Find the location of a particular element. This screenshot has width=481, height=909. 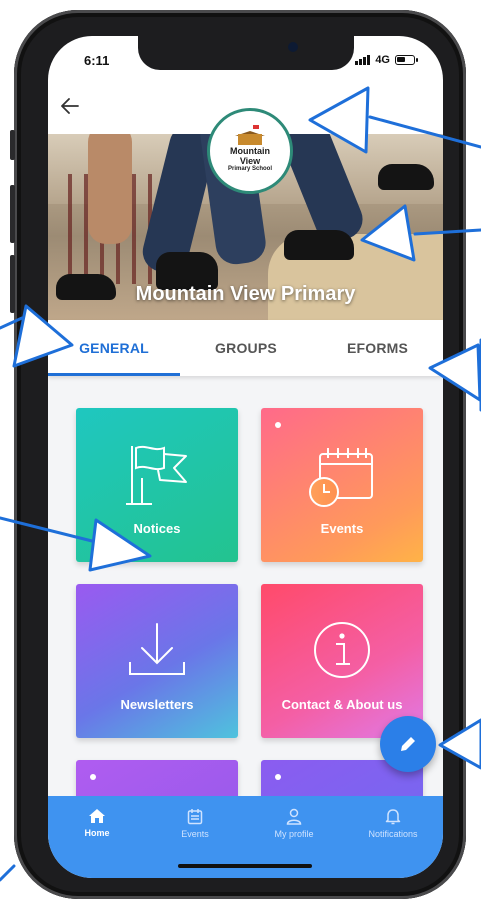

school-logo-line-3: Primary School is located at coordinates (249, 169).